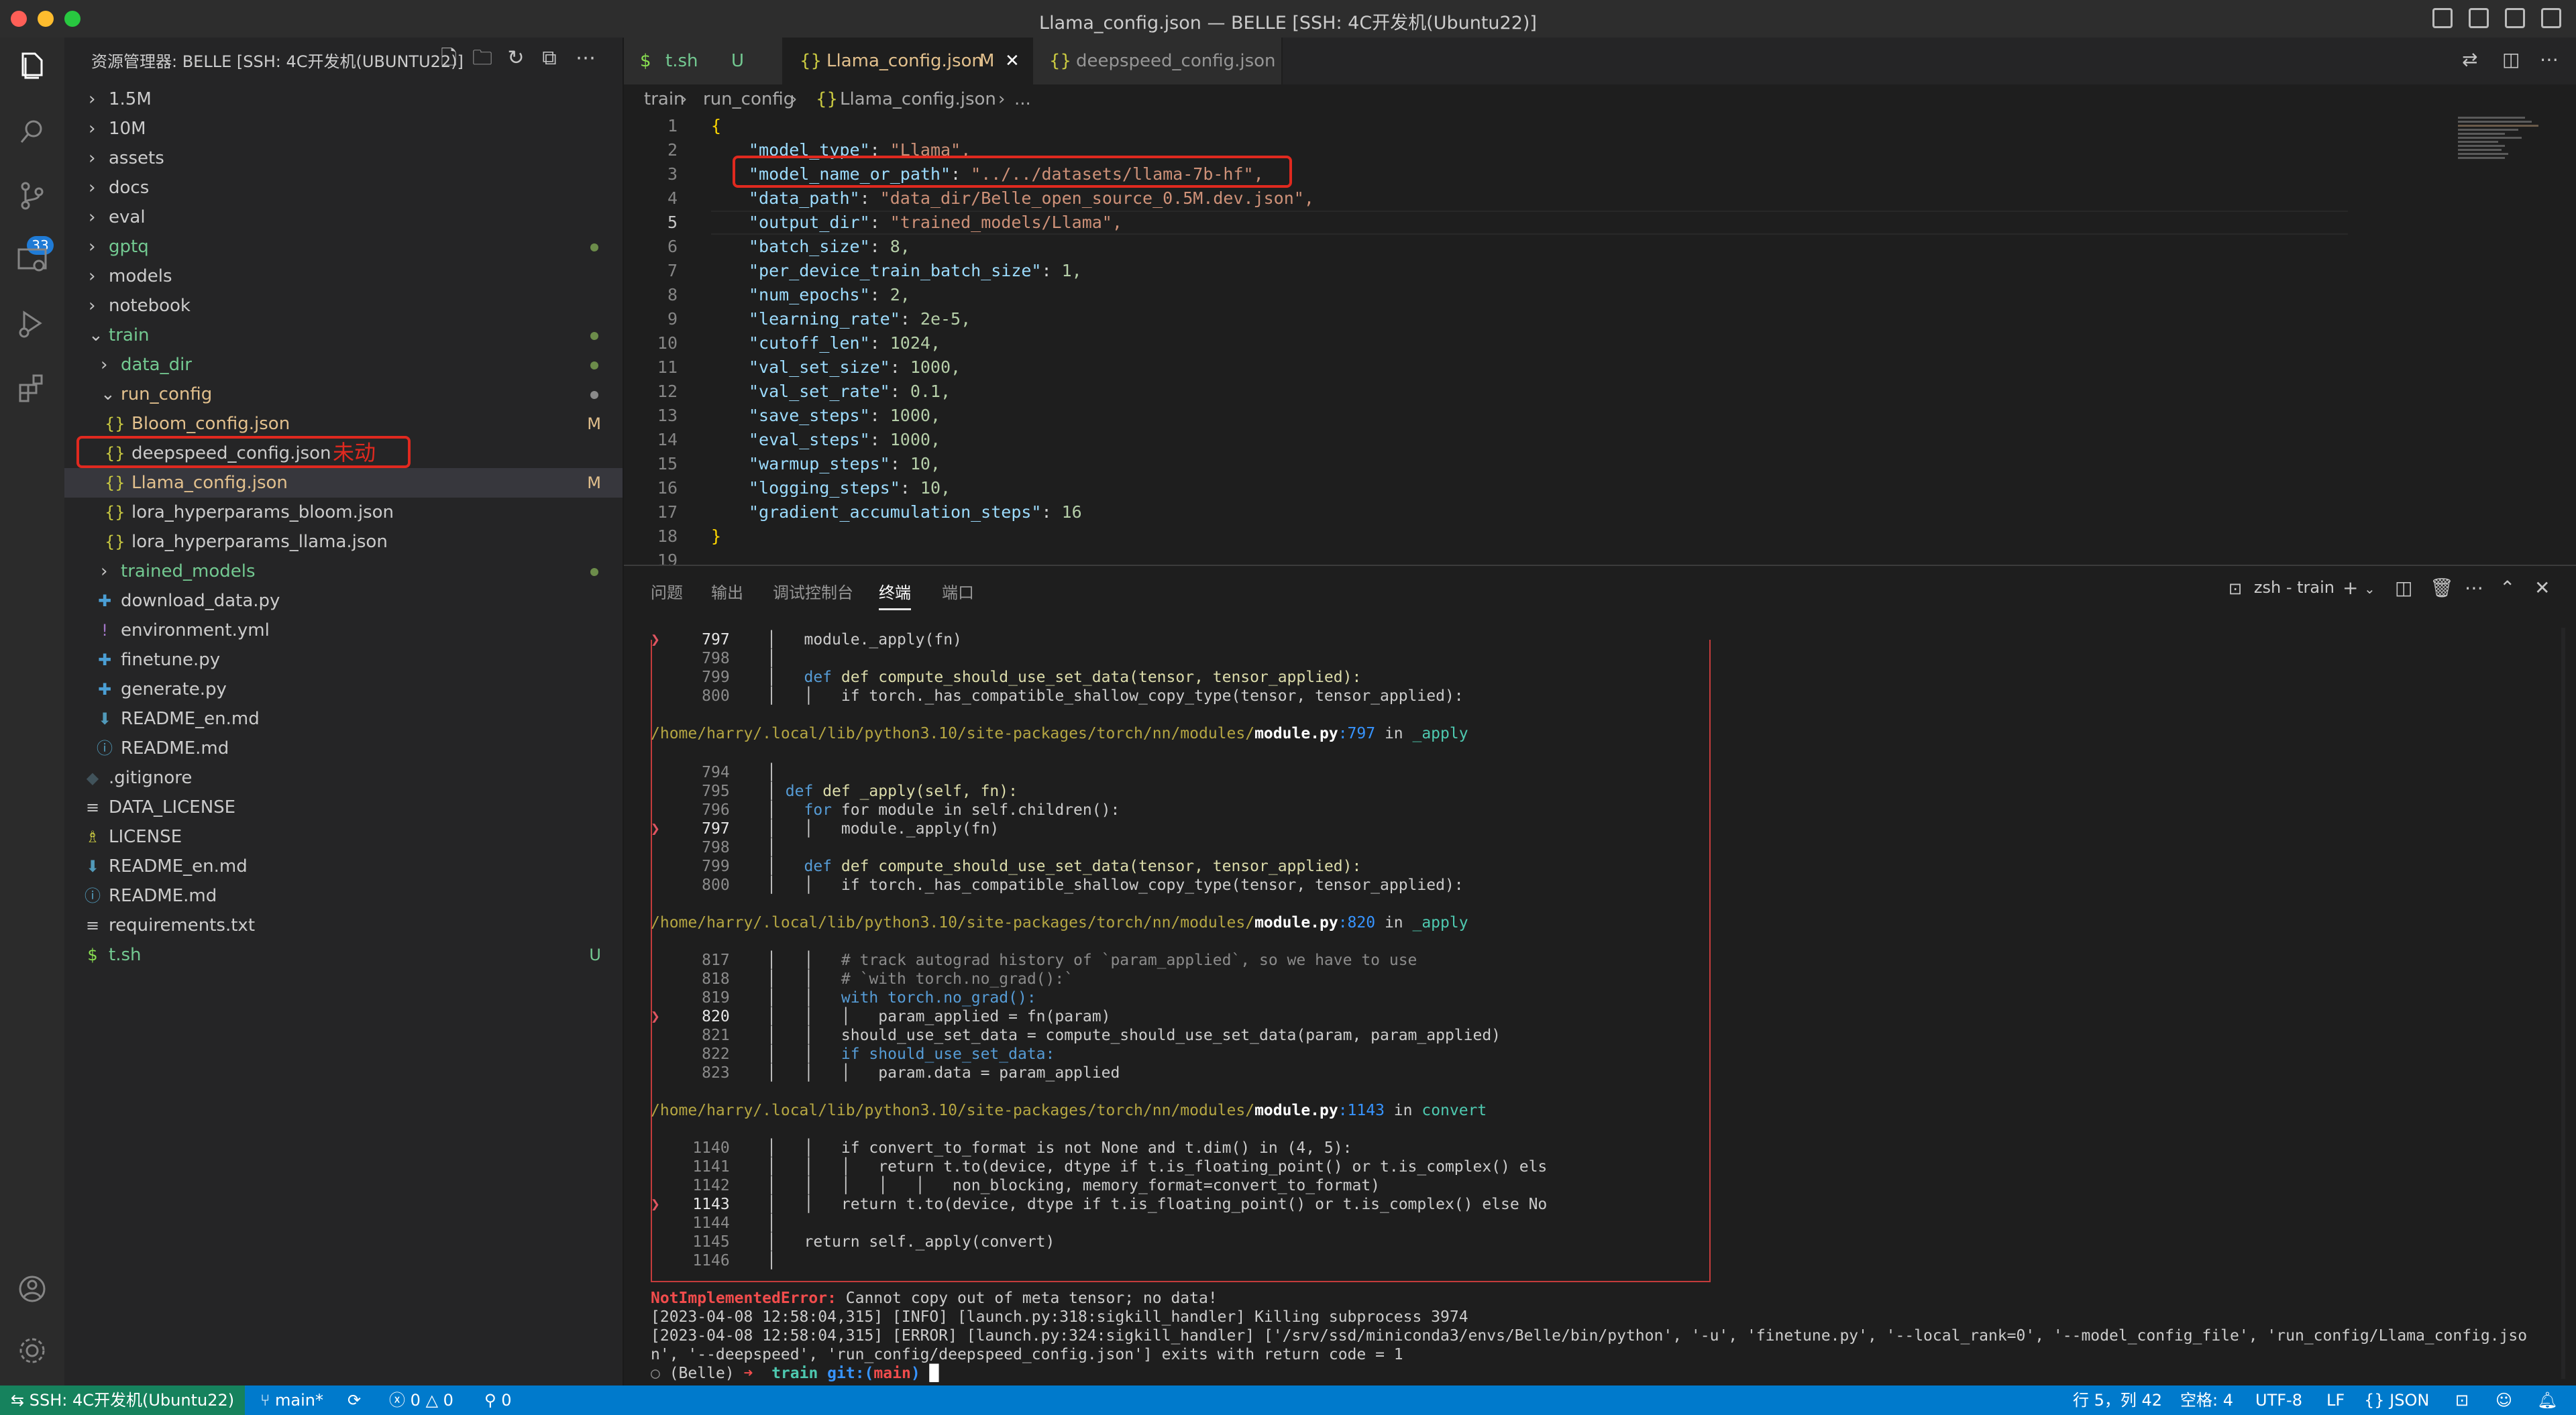 The image size is (2576, 1415). I want to click on tree-file-generate: ✚ generate.py, so click(343, 689).